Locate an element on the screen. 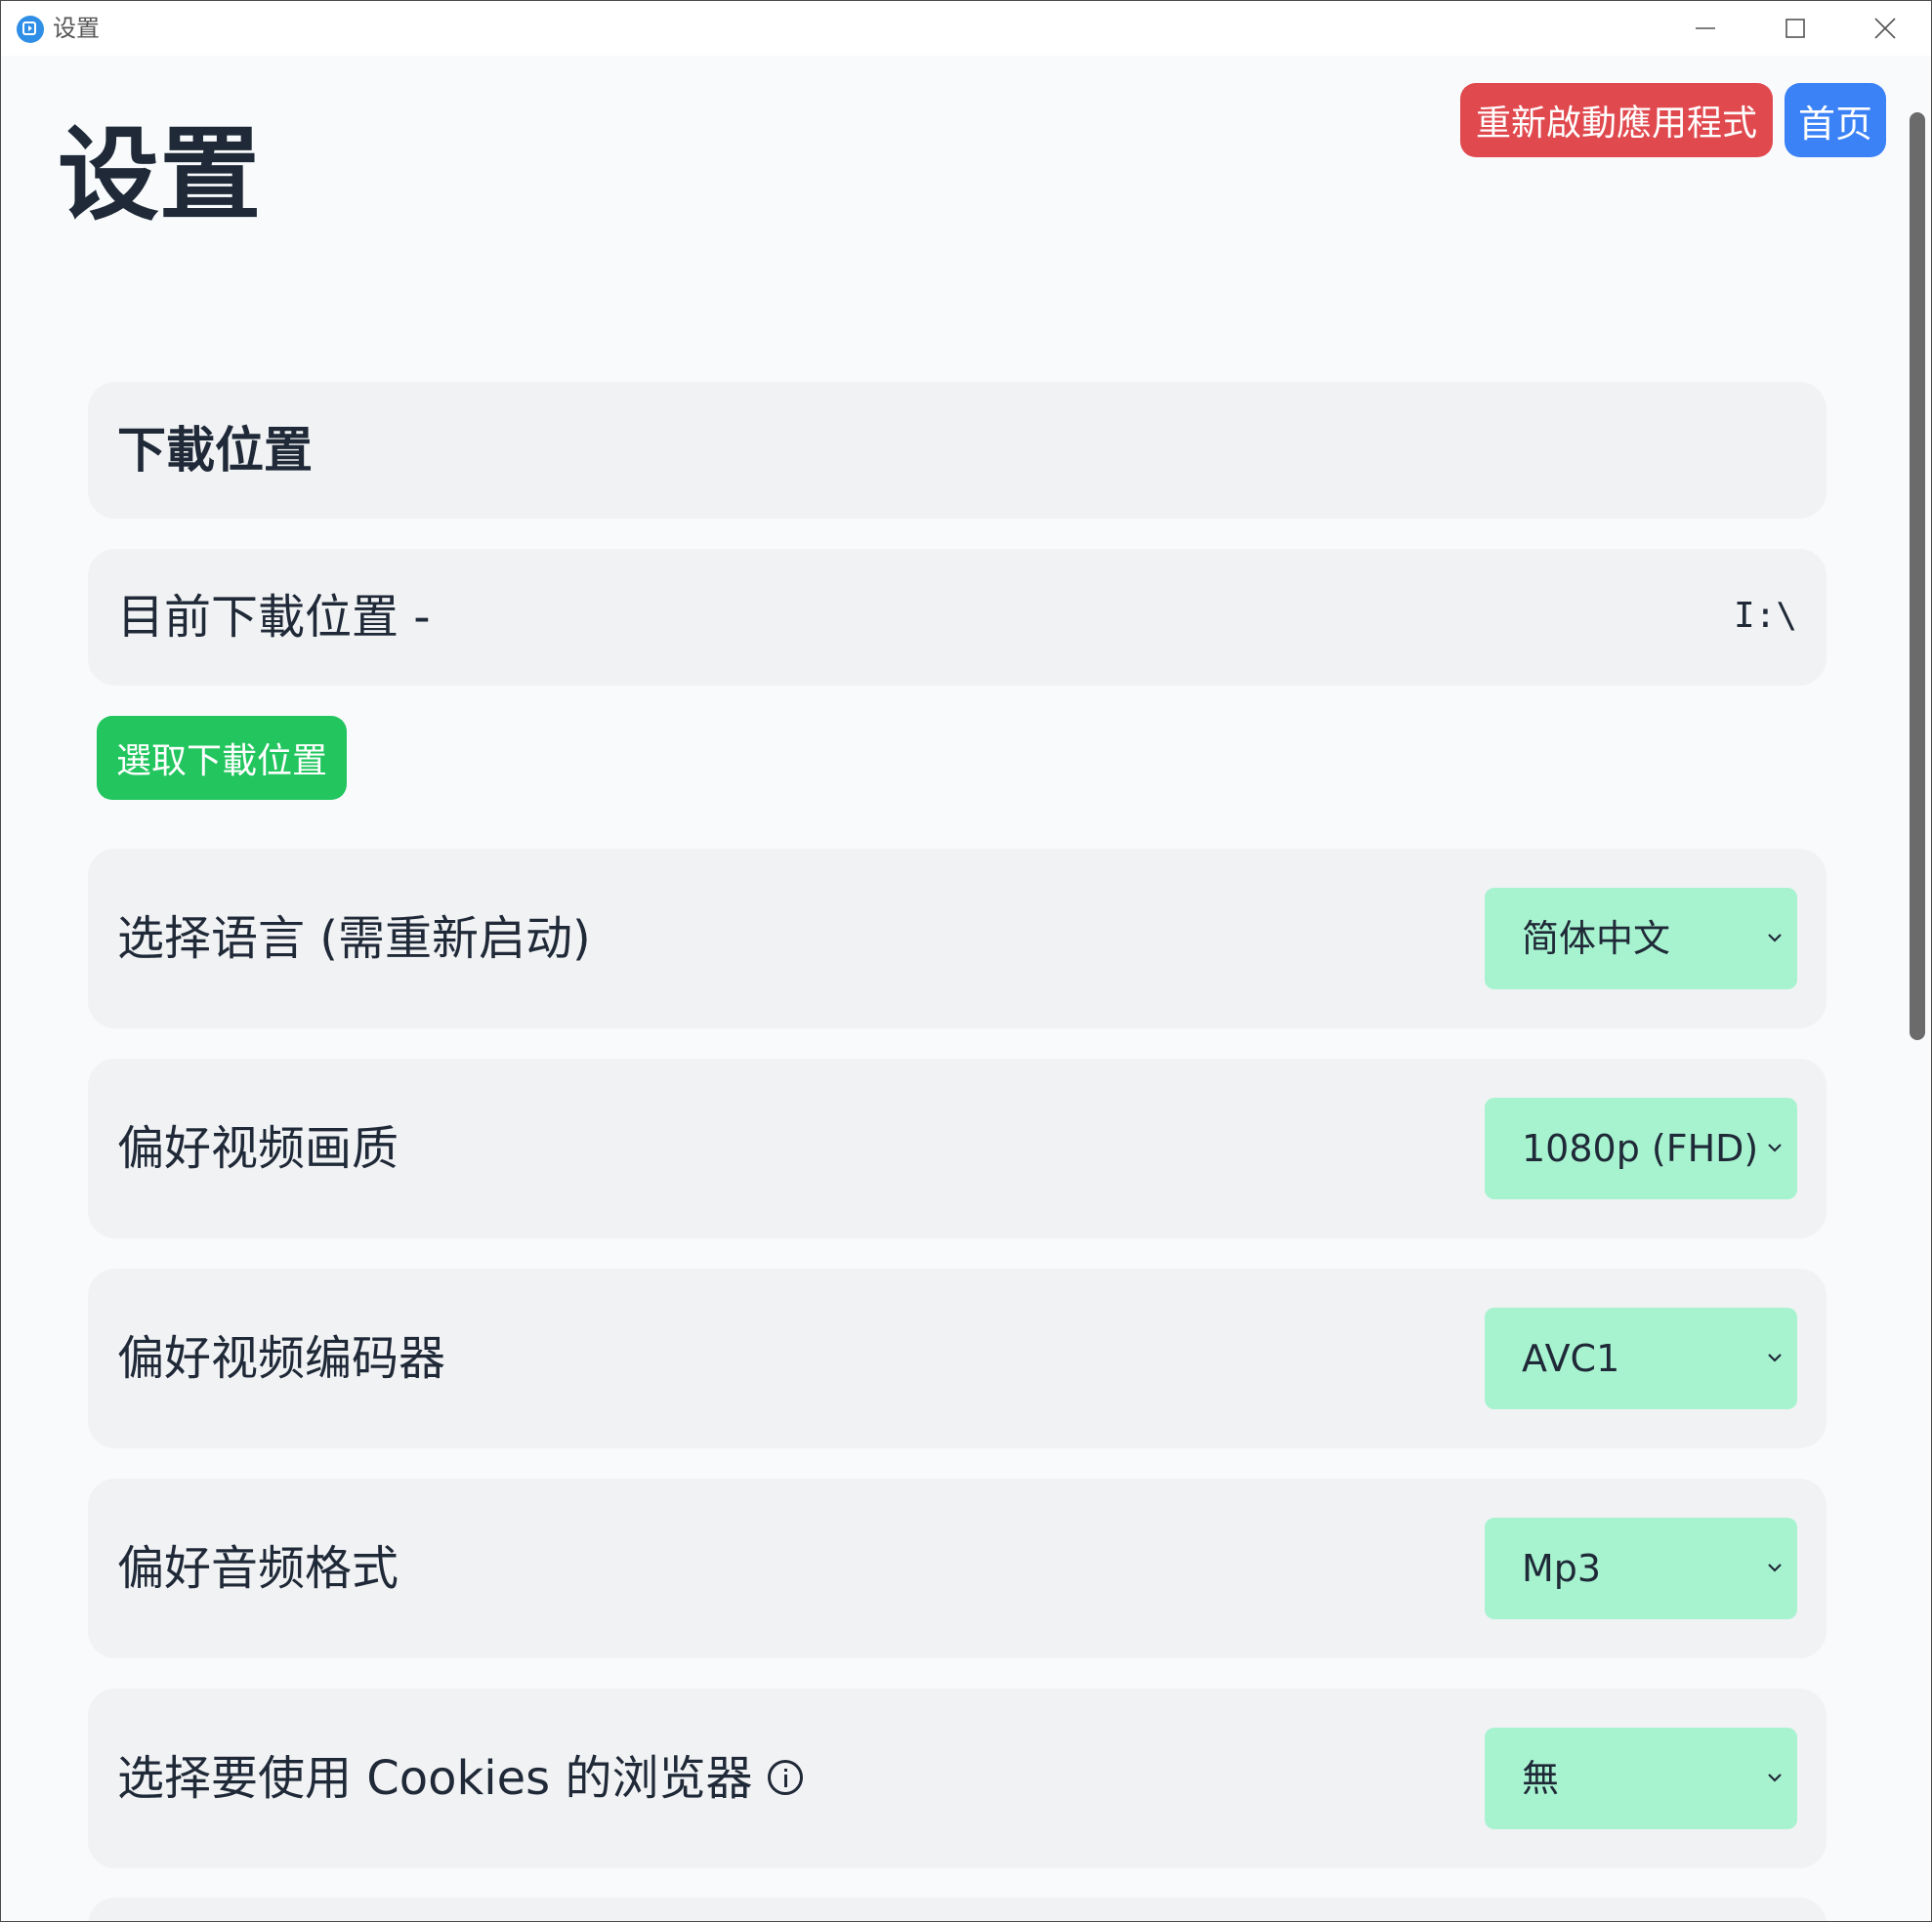 The width and height of the screenshot is (1932, 1922). video-quality-label: 偏好视频画质 is located at coordinates (258, 1149).